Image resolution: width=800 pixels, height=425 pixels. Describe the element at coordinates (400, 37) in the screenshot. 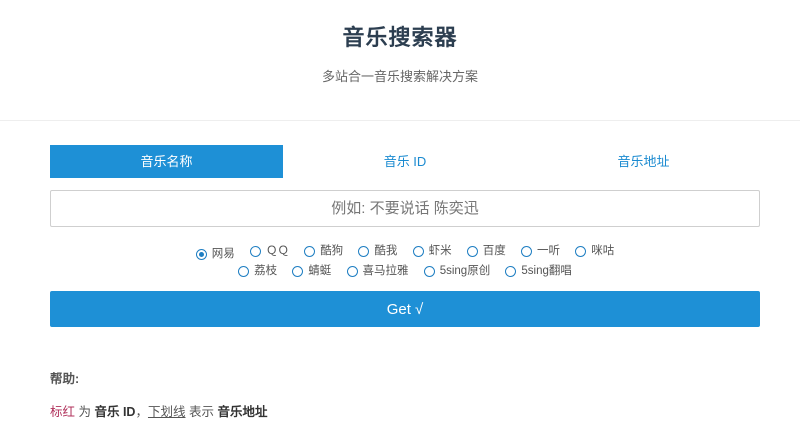

I see `page-title: 音乐搜索器` at that location.